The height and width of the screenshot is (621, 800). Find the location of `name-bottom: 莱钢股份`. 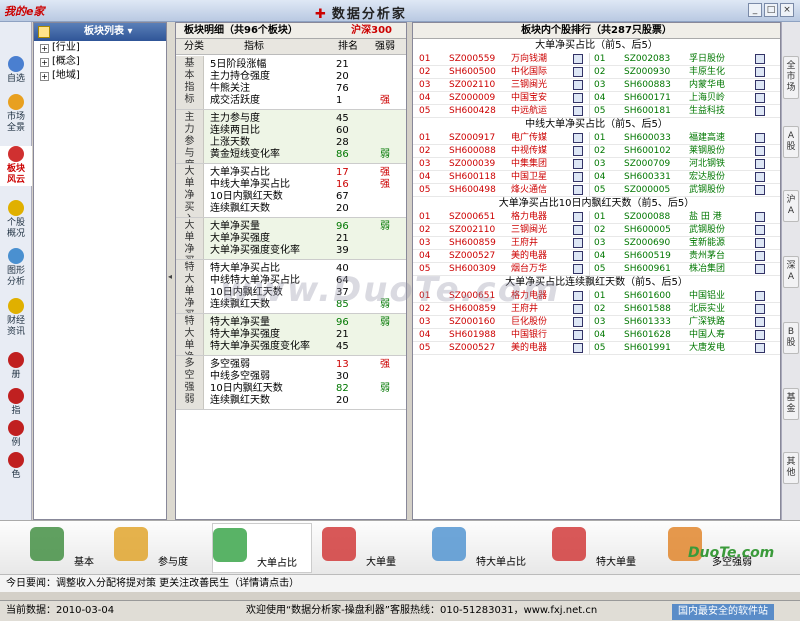

name-bottom: 莱钢股份 is located at coordinates (707, 151).